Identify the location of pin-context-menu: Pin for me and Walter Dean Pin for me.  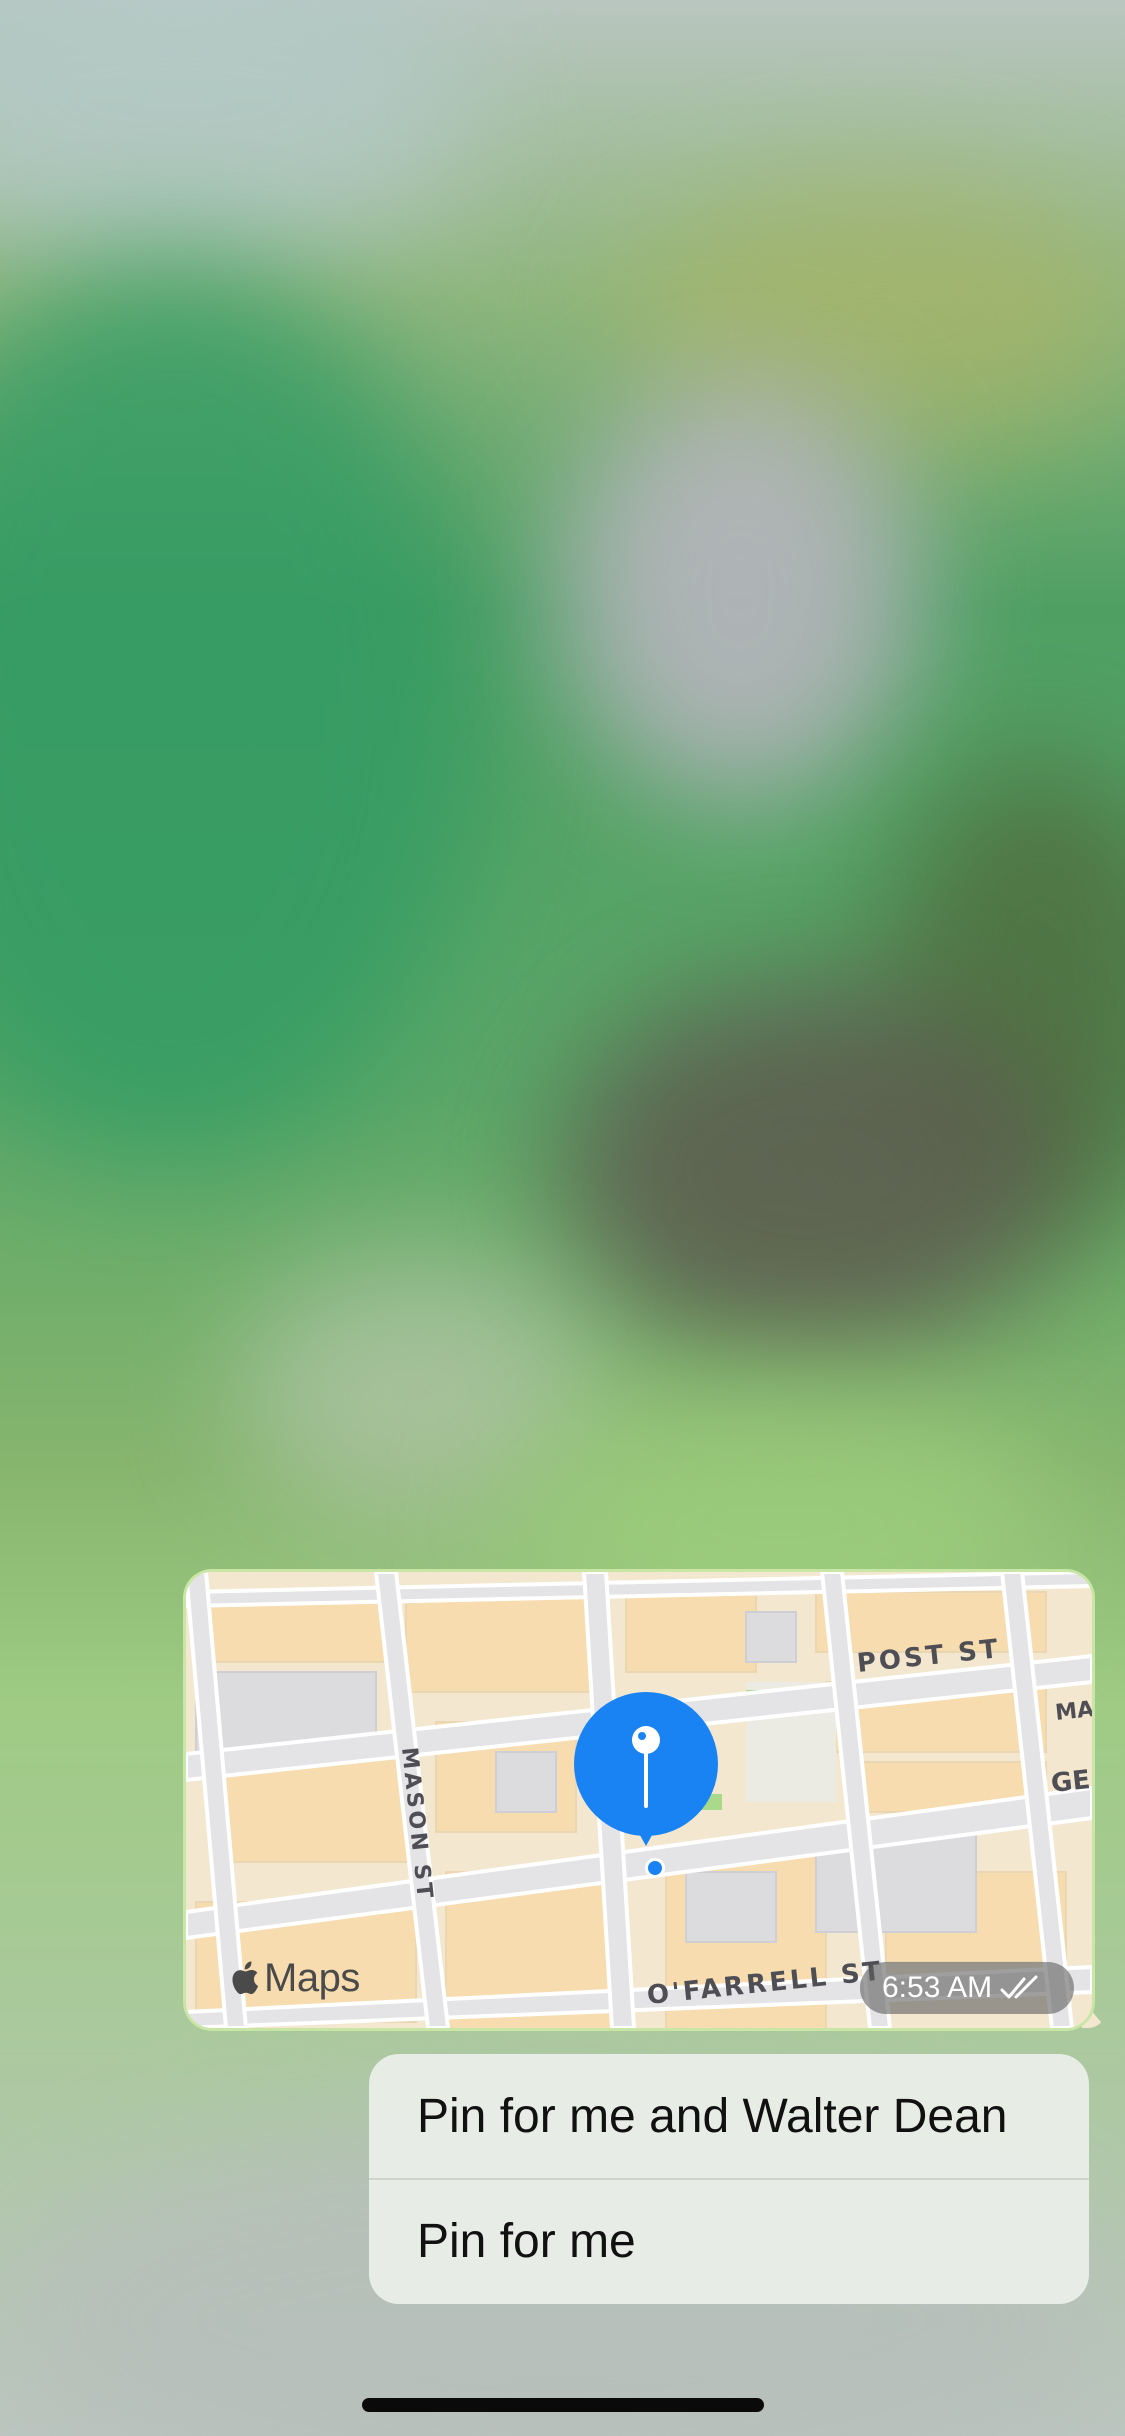
(729, 2179).